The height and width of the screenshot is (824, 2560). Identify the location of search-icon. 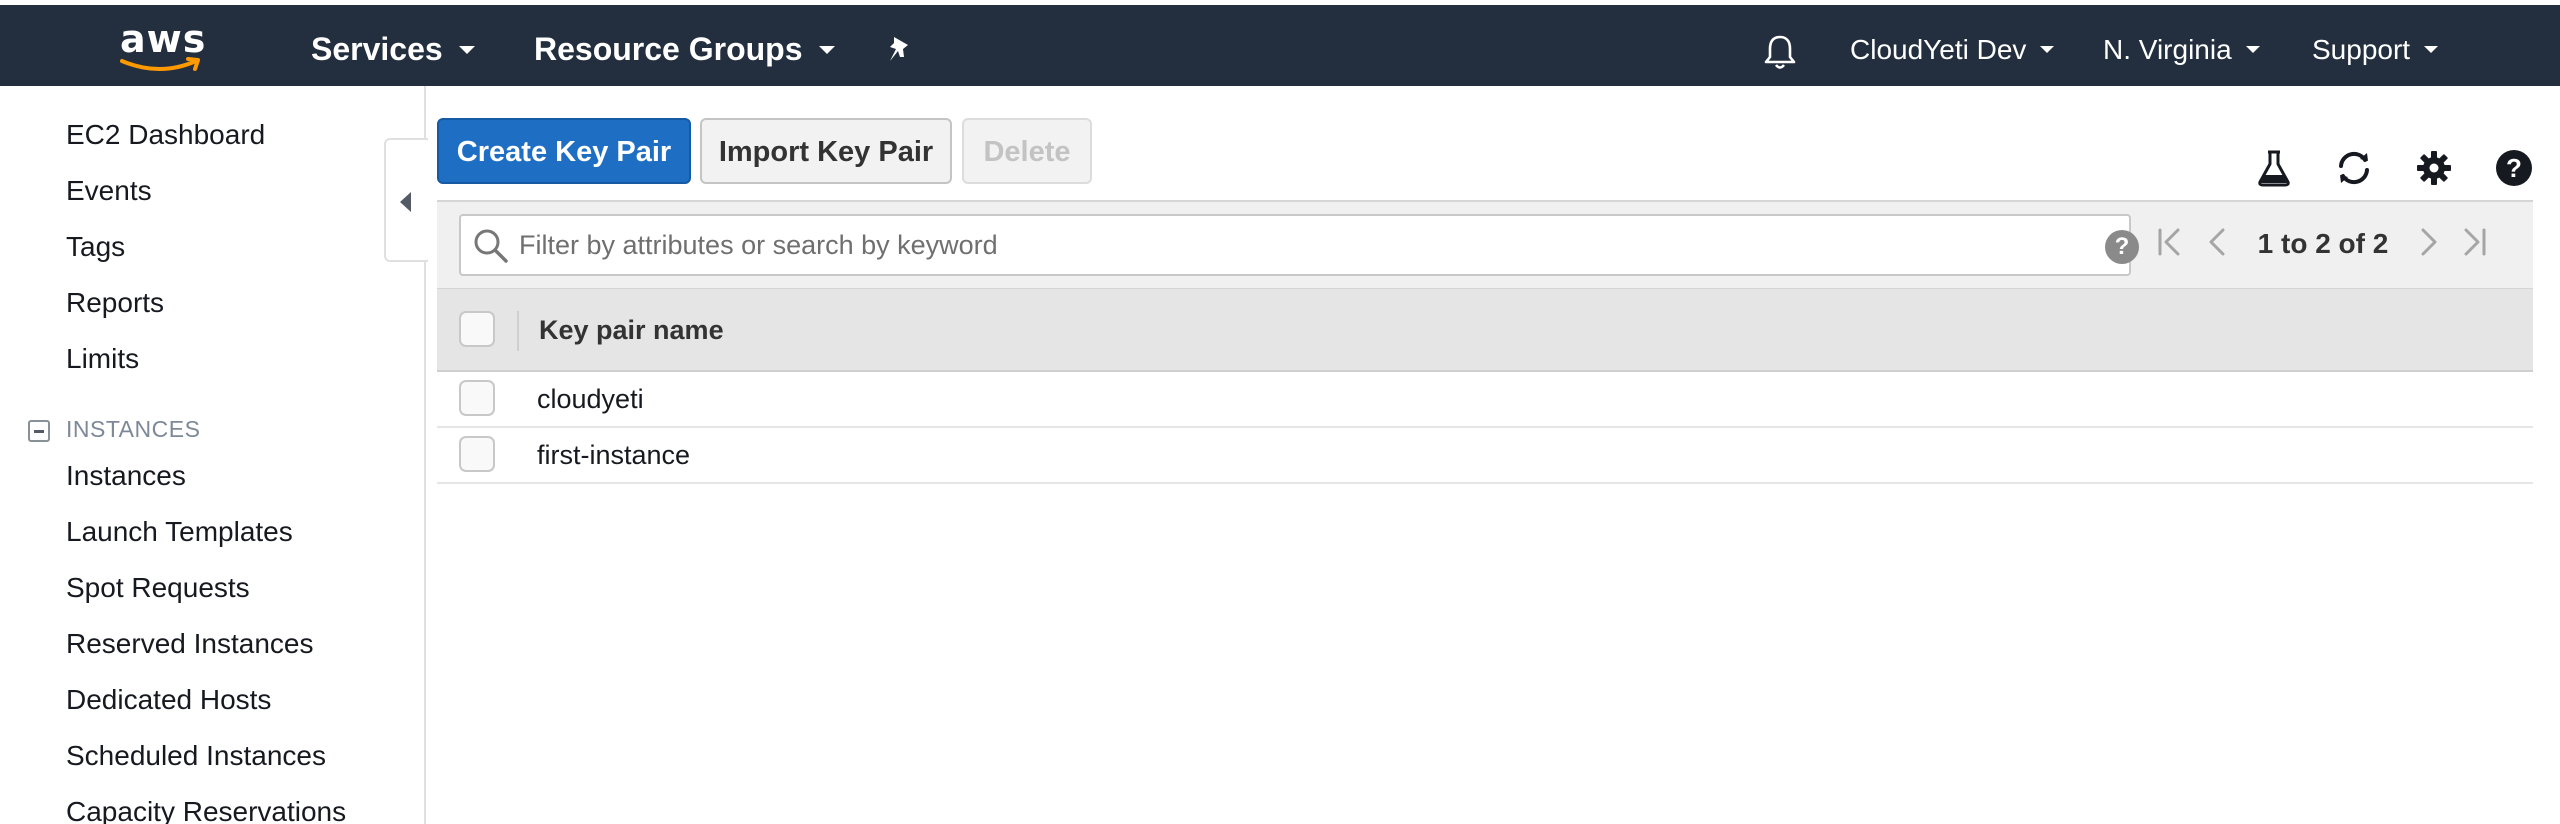
(491, 246).